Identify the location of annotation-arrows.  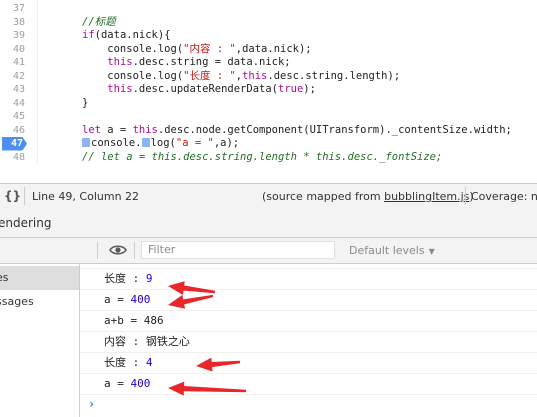
(207, 338).